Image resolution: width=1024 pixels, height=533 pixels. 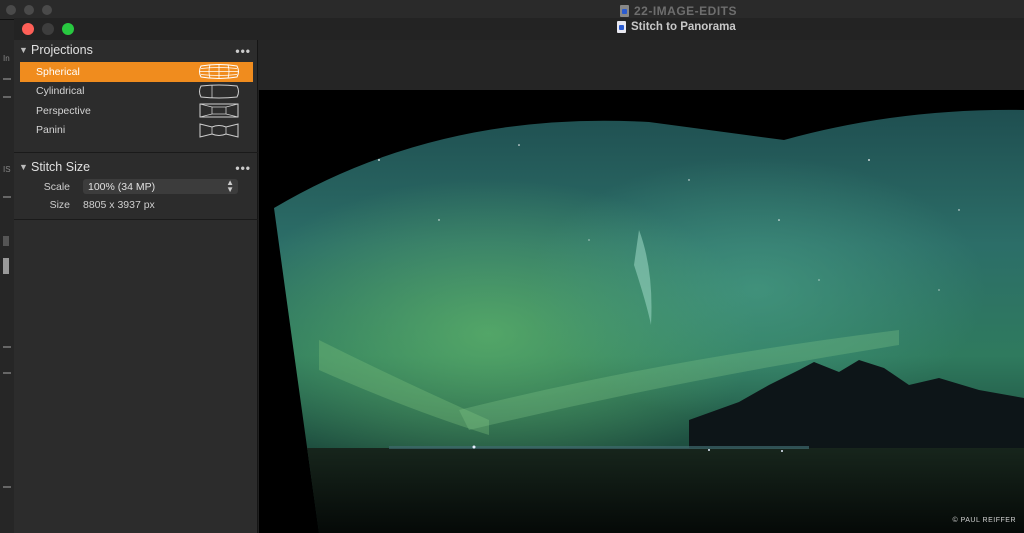 I want to click on projection-label: Cylindrical, so click(x=60, y=91).